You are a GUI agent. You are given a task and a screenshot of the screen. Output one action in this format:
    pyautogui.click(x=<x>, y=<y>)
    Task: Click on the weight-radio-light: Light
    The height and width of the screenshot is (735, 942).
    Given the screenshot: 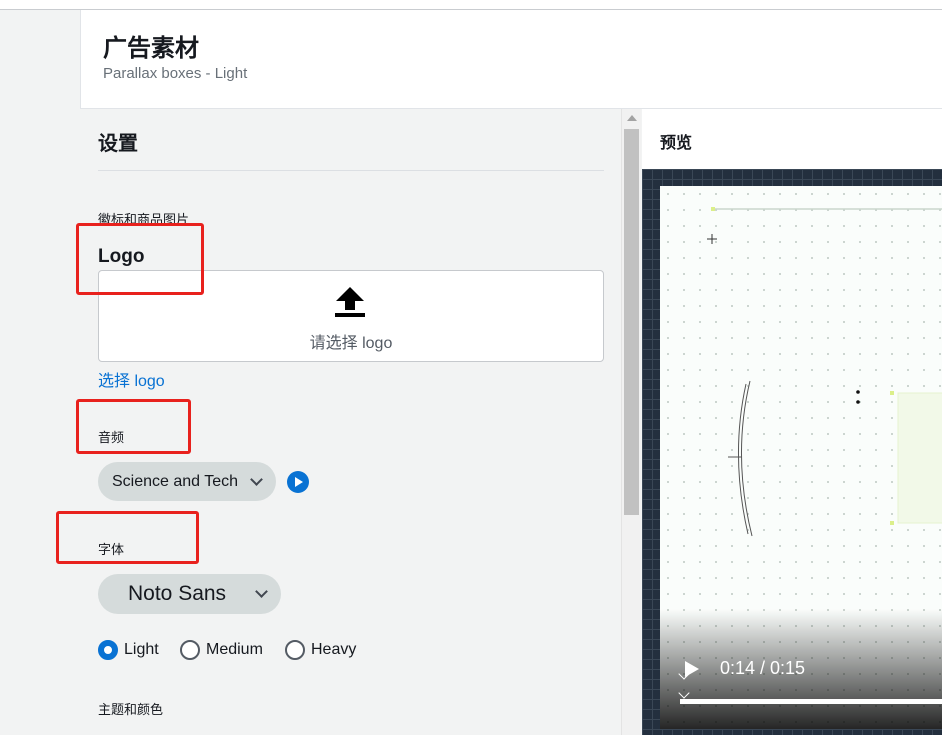 What is the action you would take?
    pyautogui.click(x=128, y=650)
    